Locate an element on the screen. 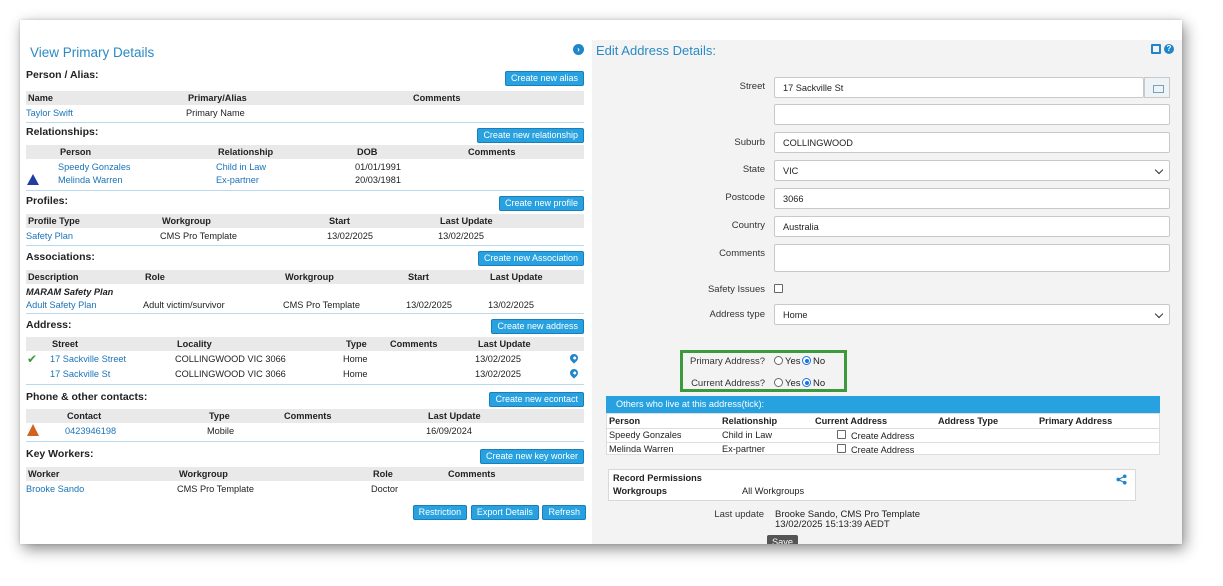  warning-orange-icon is located at coordinates (33, 430).